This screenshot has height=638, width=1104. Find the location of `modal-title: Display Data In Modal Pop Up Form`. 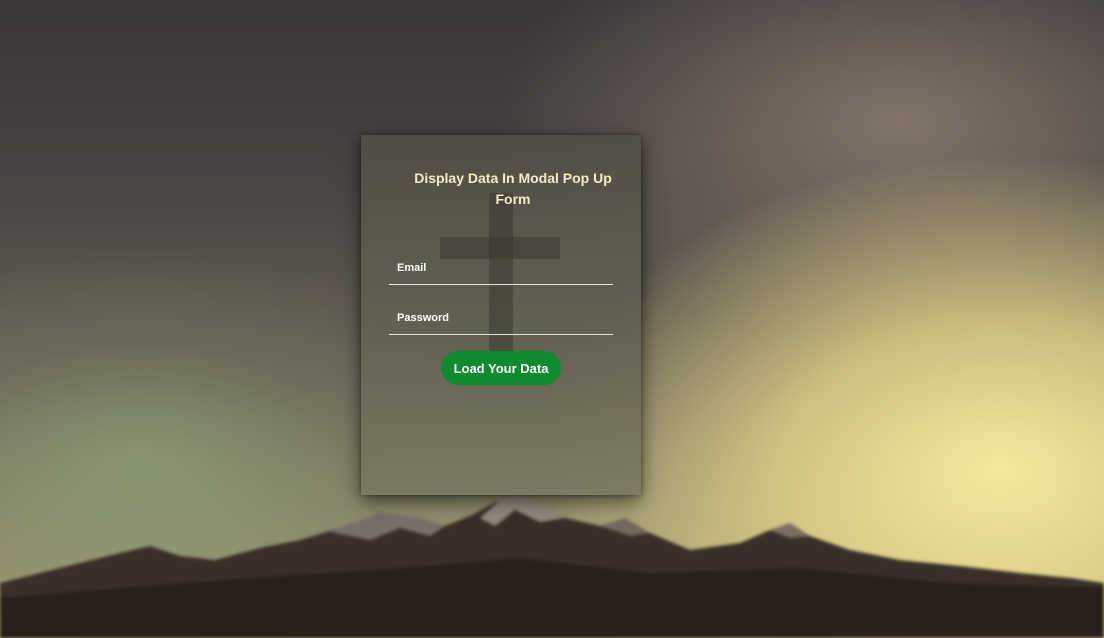

modal-title: Display Data In Modal Pop Up Form is located at coordinates (513, 188).